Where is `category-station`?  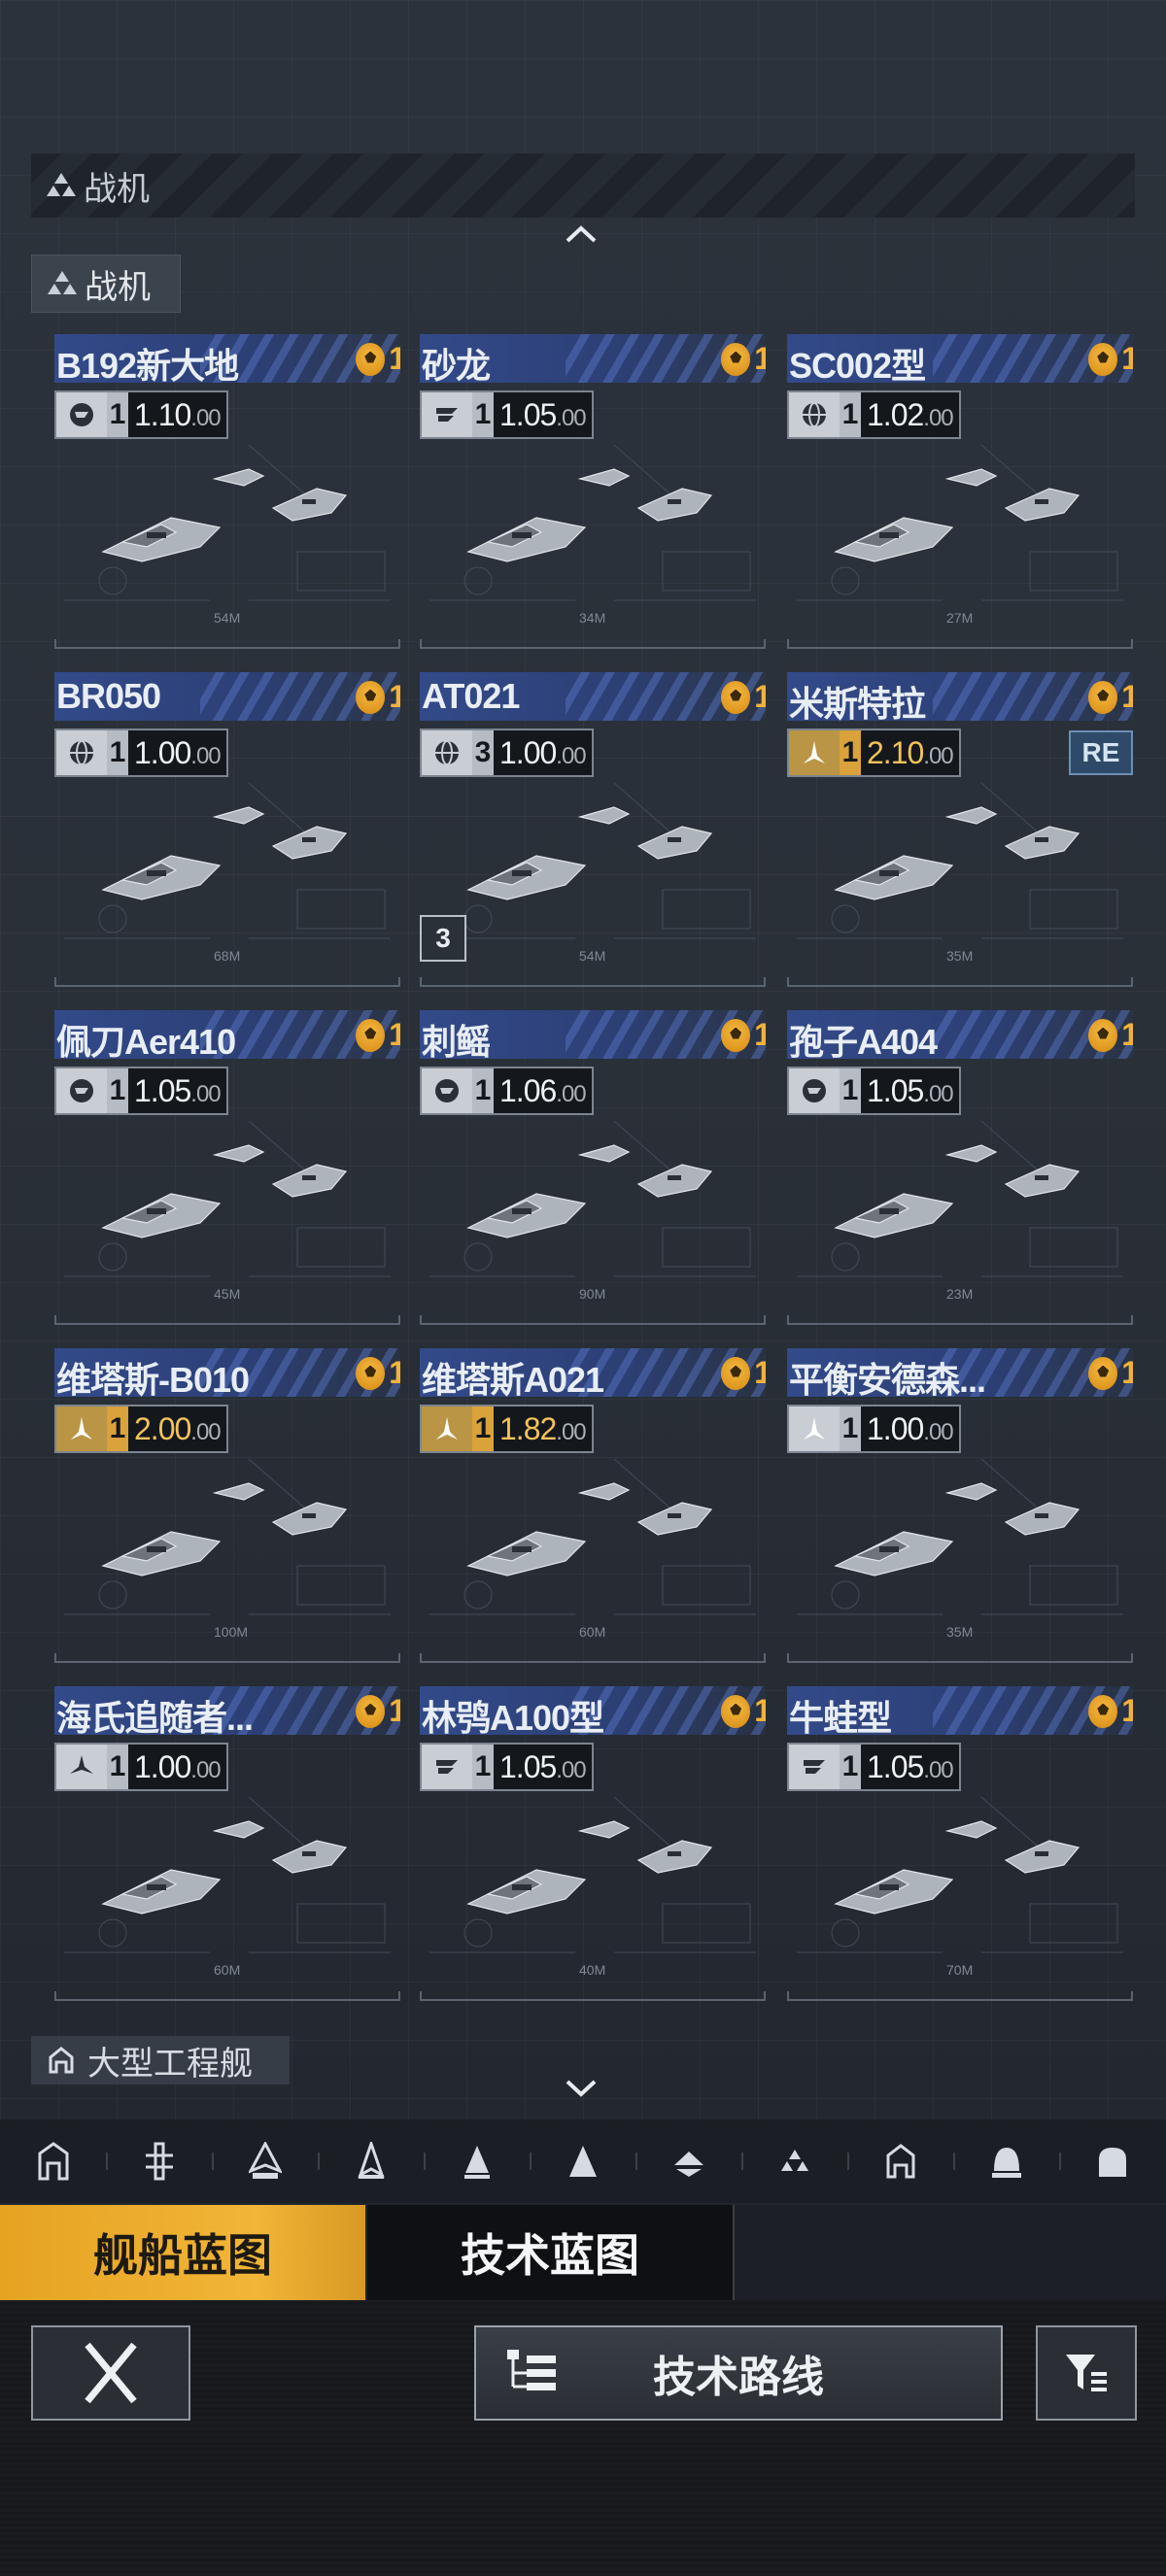 category-station is located at coordinates (53, 2161).